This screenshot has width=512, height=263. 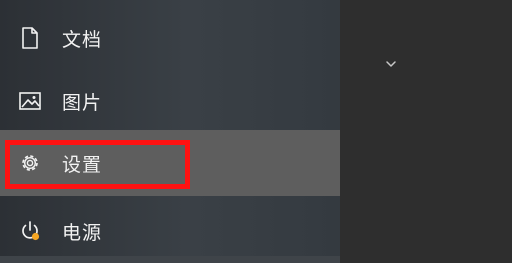 I want to click on gear-icon, so click(x=30, y=163).